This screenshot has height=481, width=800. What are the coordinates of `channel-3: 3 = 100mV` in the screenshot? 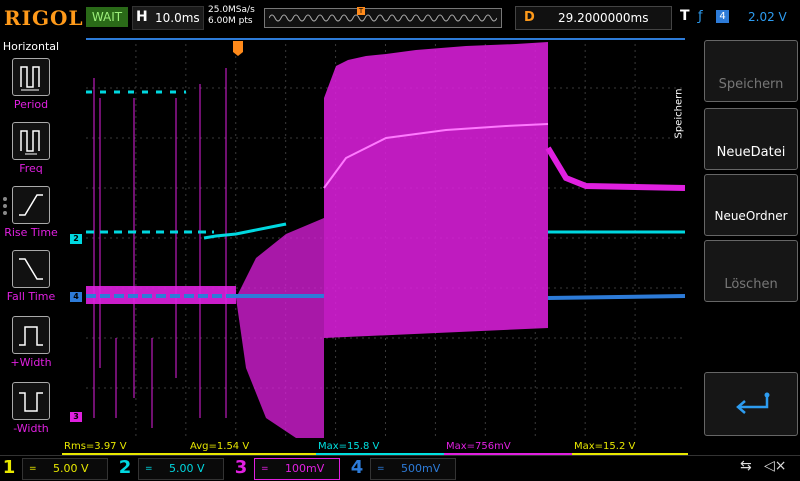 It's located at (287, 468).